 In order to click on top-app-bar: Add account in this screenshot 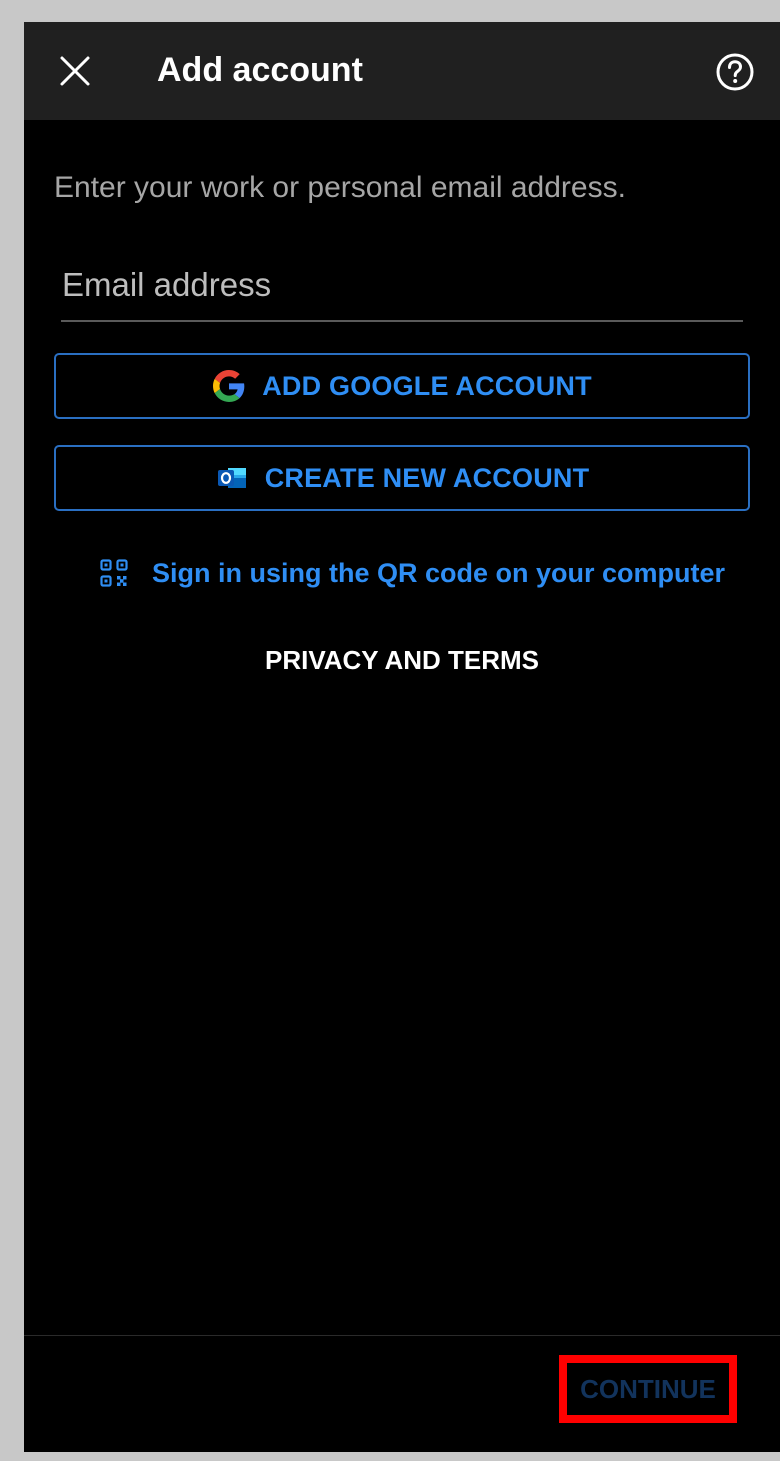, I will do `click(402, 71)`.